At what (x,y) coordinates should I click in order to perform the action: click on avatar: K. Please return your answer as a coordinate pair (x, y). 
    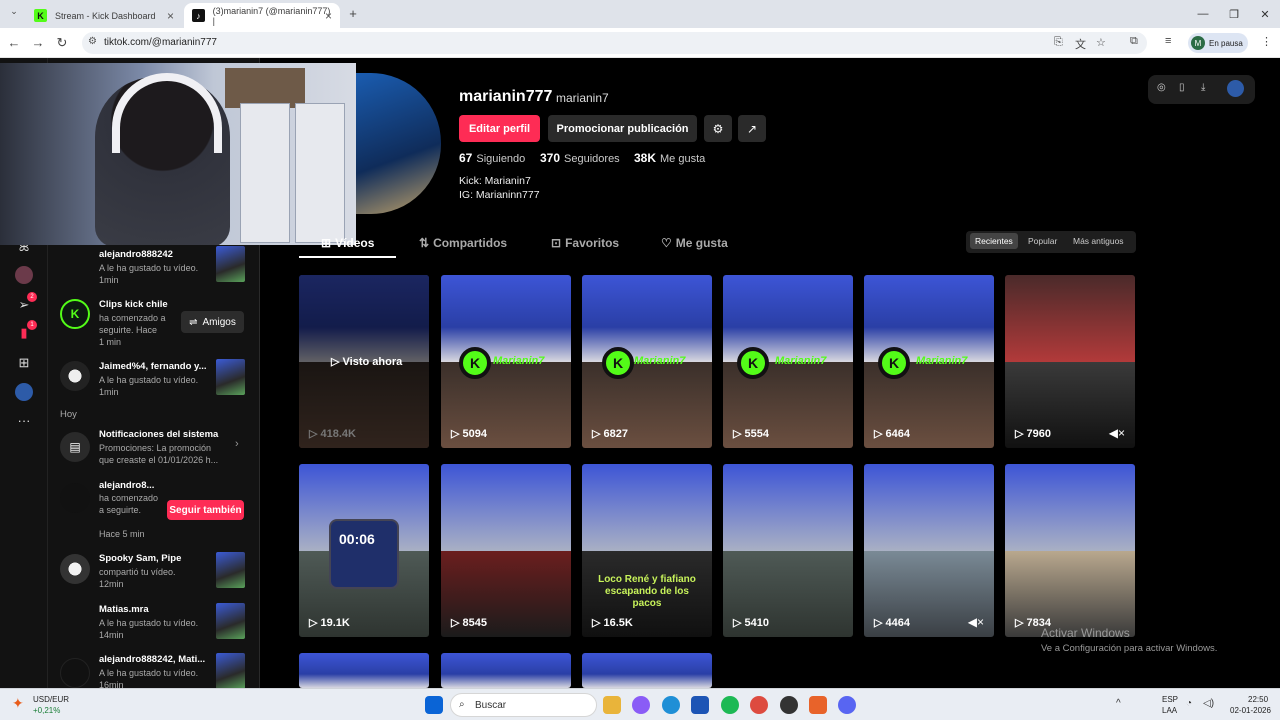
    Looking at the image, I should click on (75, 314).